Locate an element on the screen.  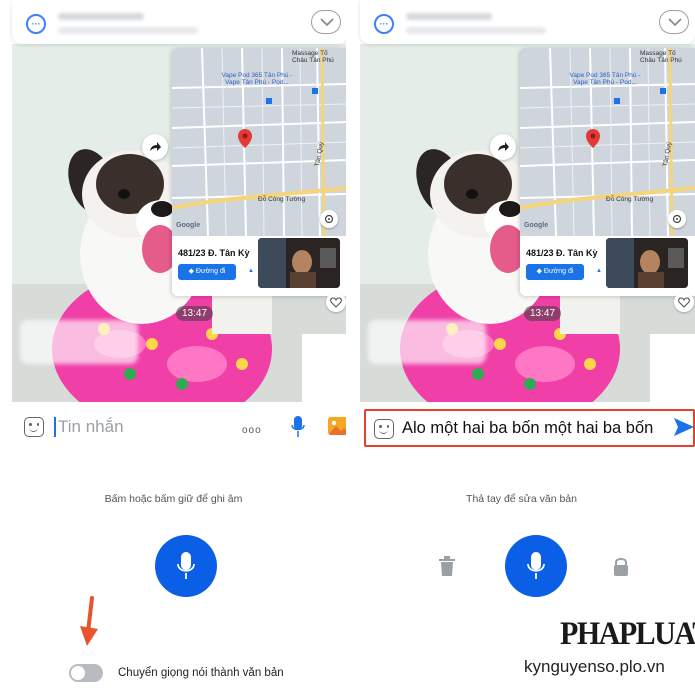
gallery-icon is located at coordinates (337, 426).